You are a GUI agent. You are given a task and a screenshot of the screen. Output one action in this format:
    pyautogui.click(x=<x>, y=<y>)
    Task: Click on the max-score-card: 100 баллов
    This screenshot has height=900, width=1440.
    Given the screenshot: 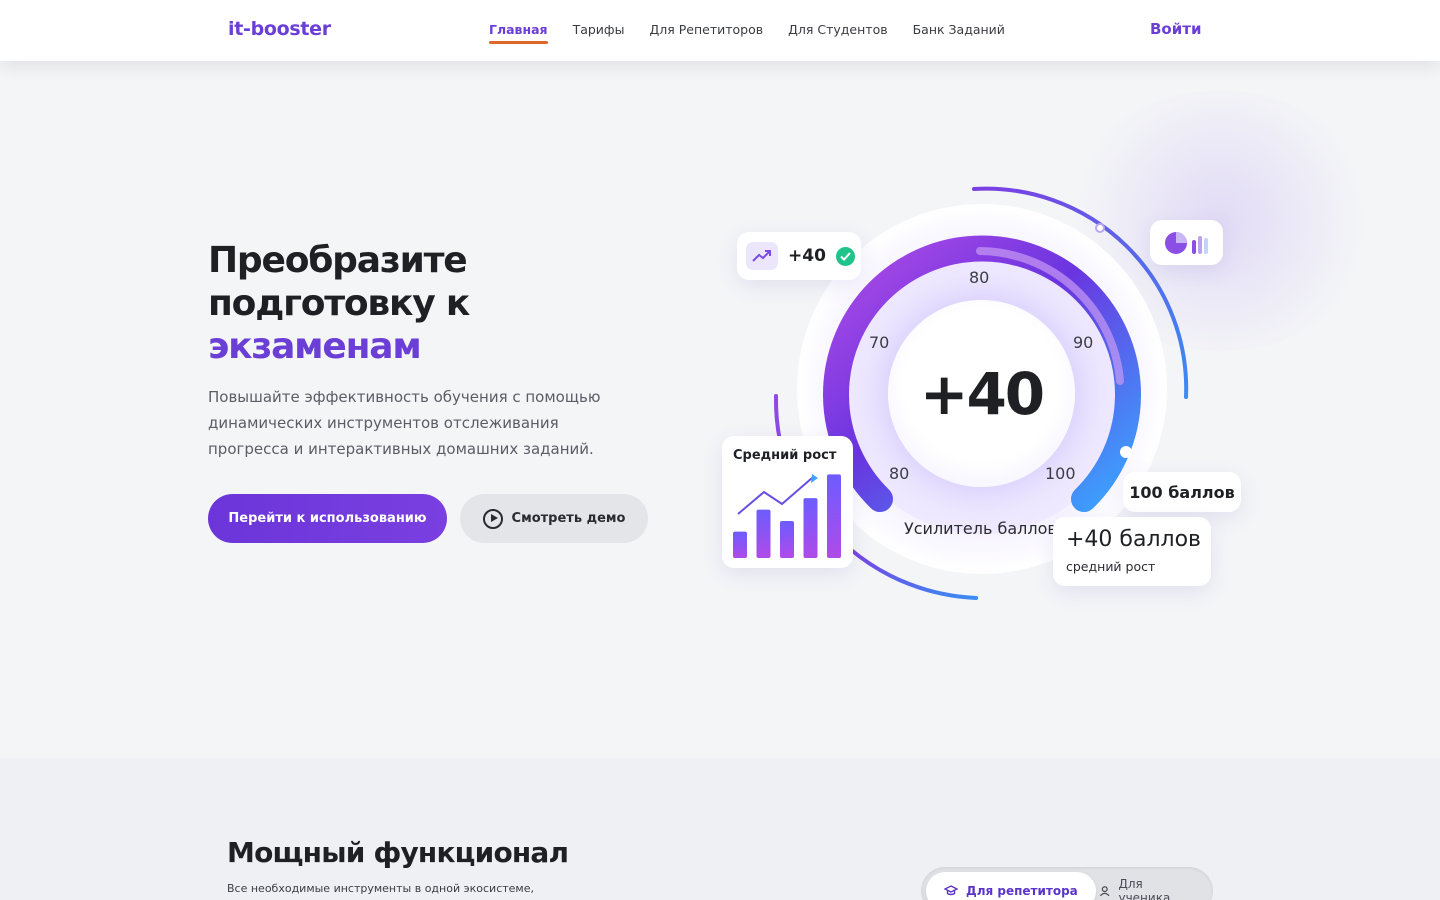 What is the action you would take?
    pyautogui.click(x=1182, y=492)
    